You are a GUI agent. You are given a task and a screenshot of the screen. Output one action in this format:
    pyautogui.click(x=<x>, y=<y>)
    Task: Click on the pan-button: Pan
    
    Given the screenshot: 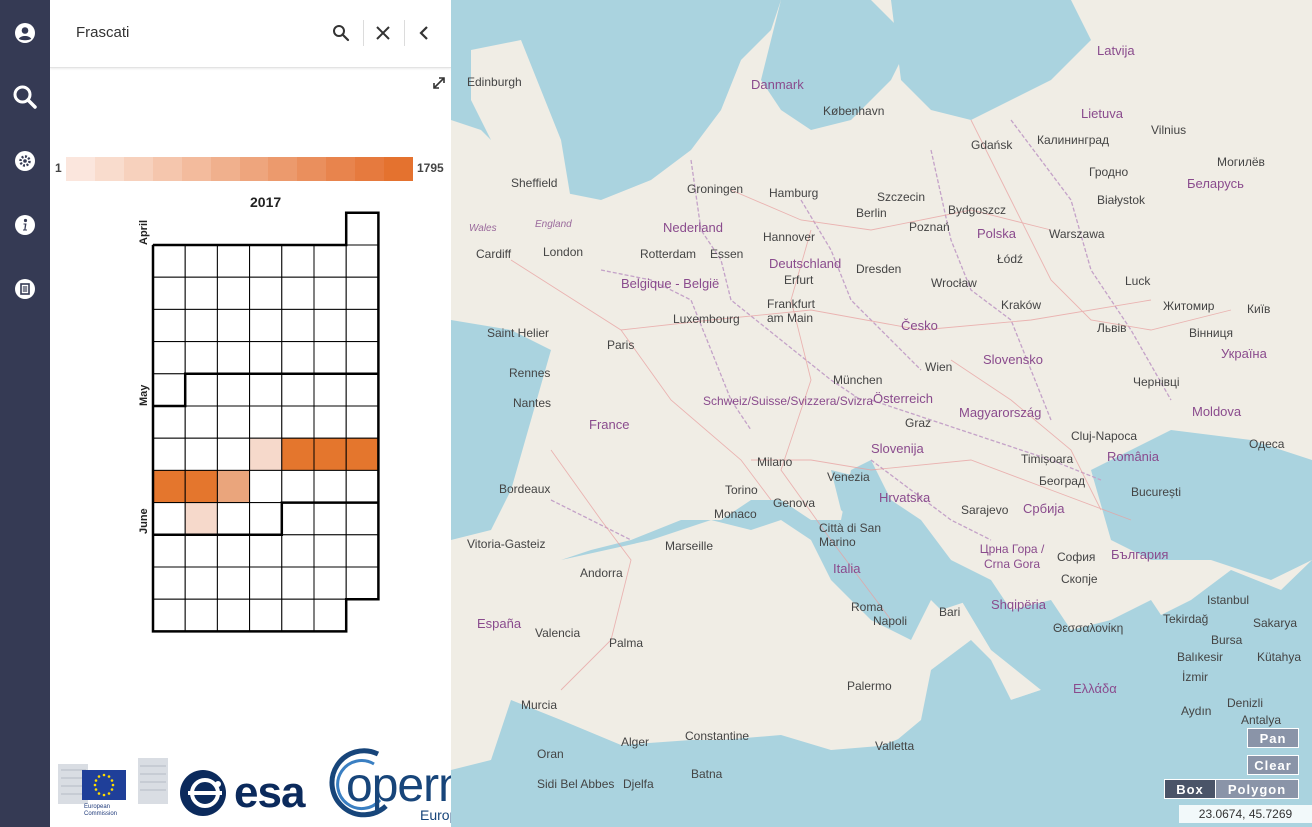 What is the action you would take?
    pyautogui.click(x=1273, y=738)
    